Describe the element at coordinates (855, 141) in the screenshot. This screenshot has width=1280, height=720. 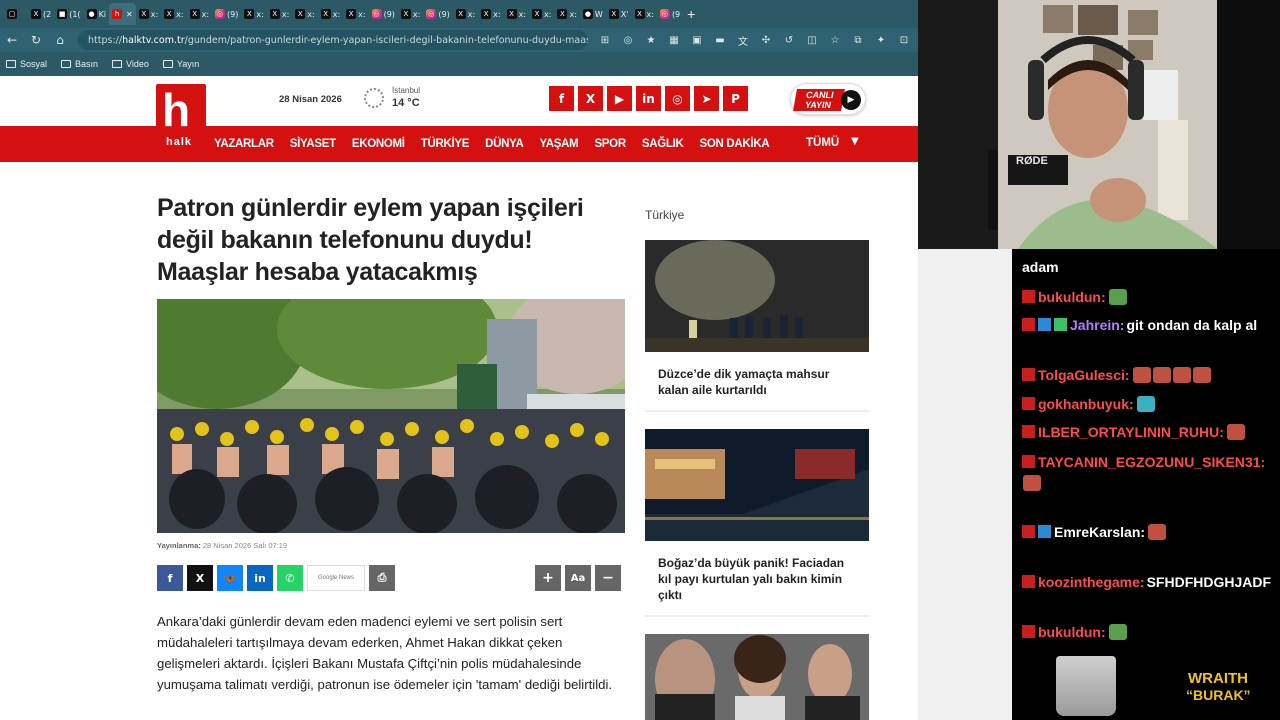
I see `chevron-down-icon: ▼` at that location.